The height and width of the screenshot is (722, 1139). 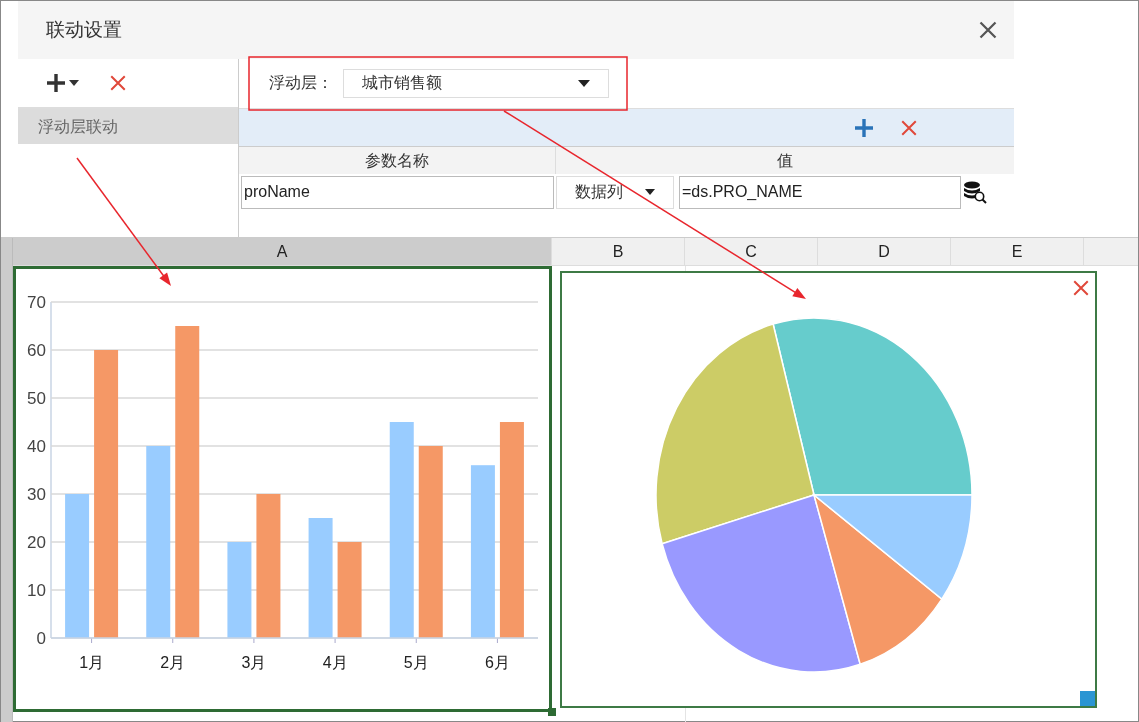 I want to click on axis-tick-label: 30, so click(x=36, y=494).